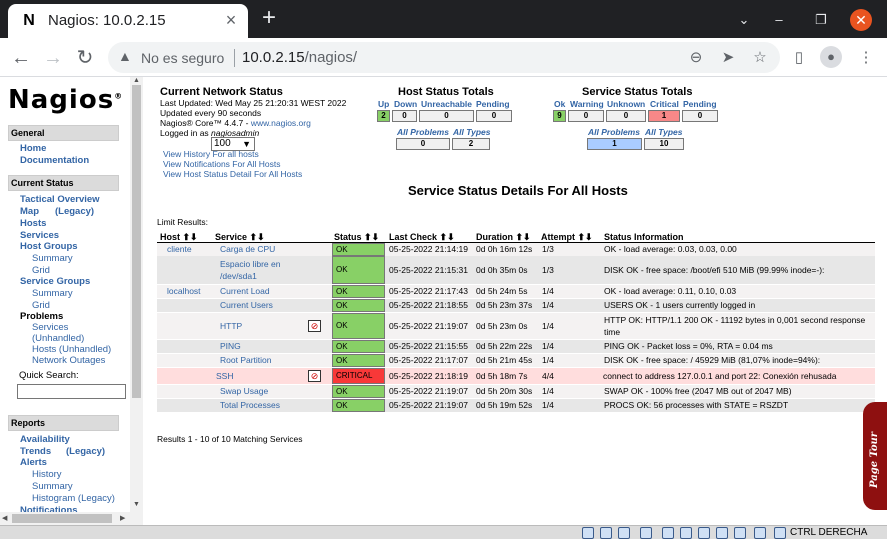  Describe the element at coordinates (246, 305) in the screenshot. I see `row-service: Current Users` at that location.